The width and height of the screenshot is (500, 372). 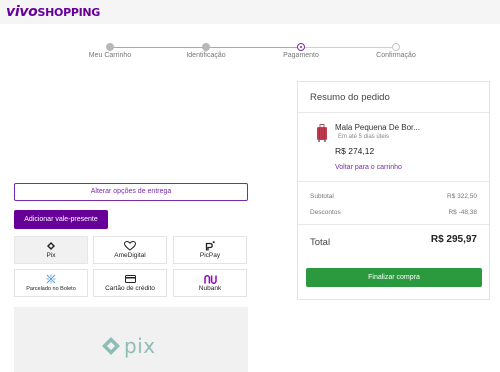 I want to click on step-label-confirmation: Confirmação, so click(x=396, y=55).